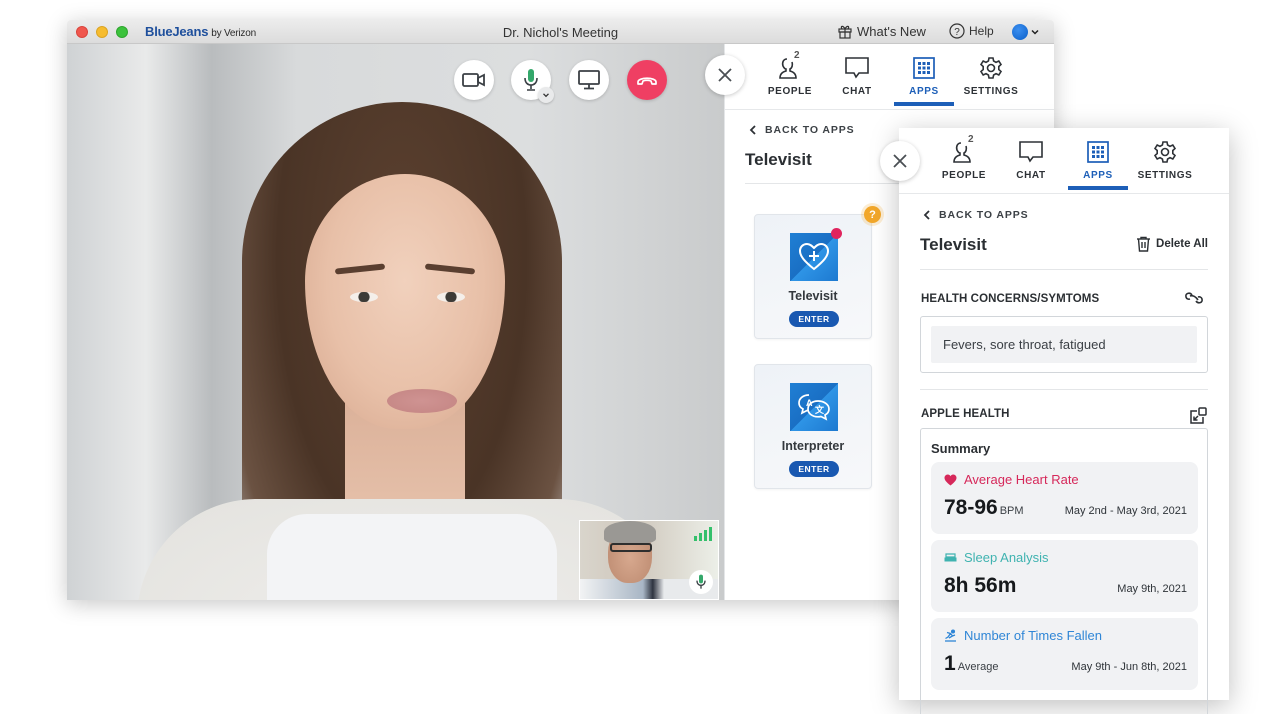 The height and width of the screenshot is (714, 1280). I want to click on expand-icon, so click(1198, 416).